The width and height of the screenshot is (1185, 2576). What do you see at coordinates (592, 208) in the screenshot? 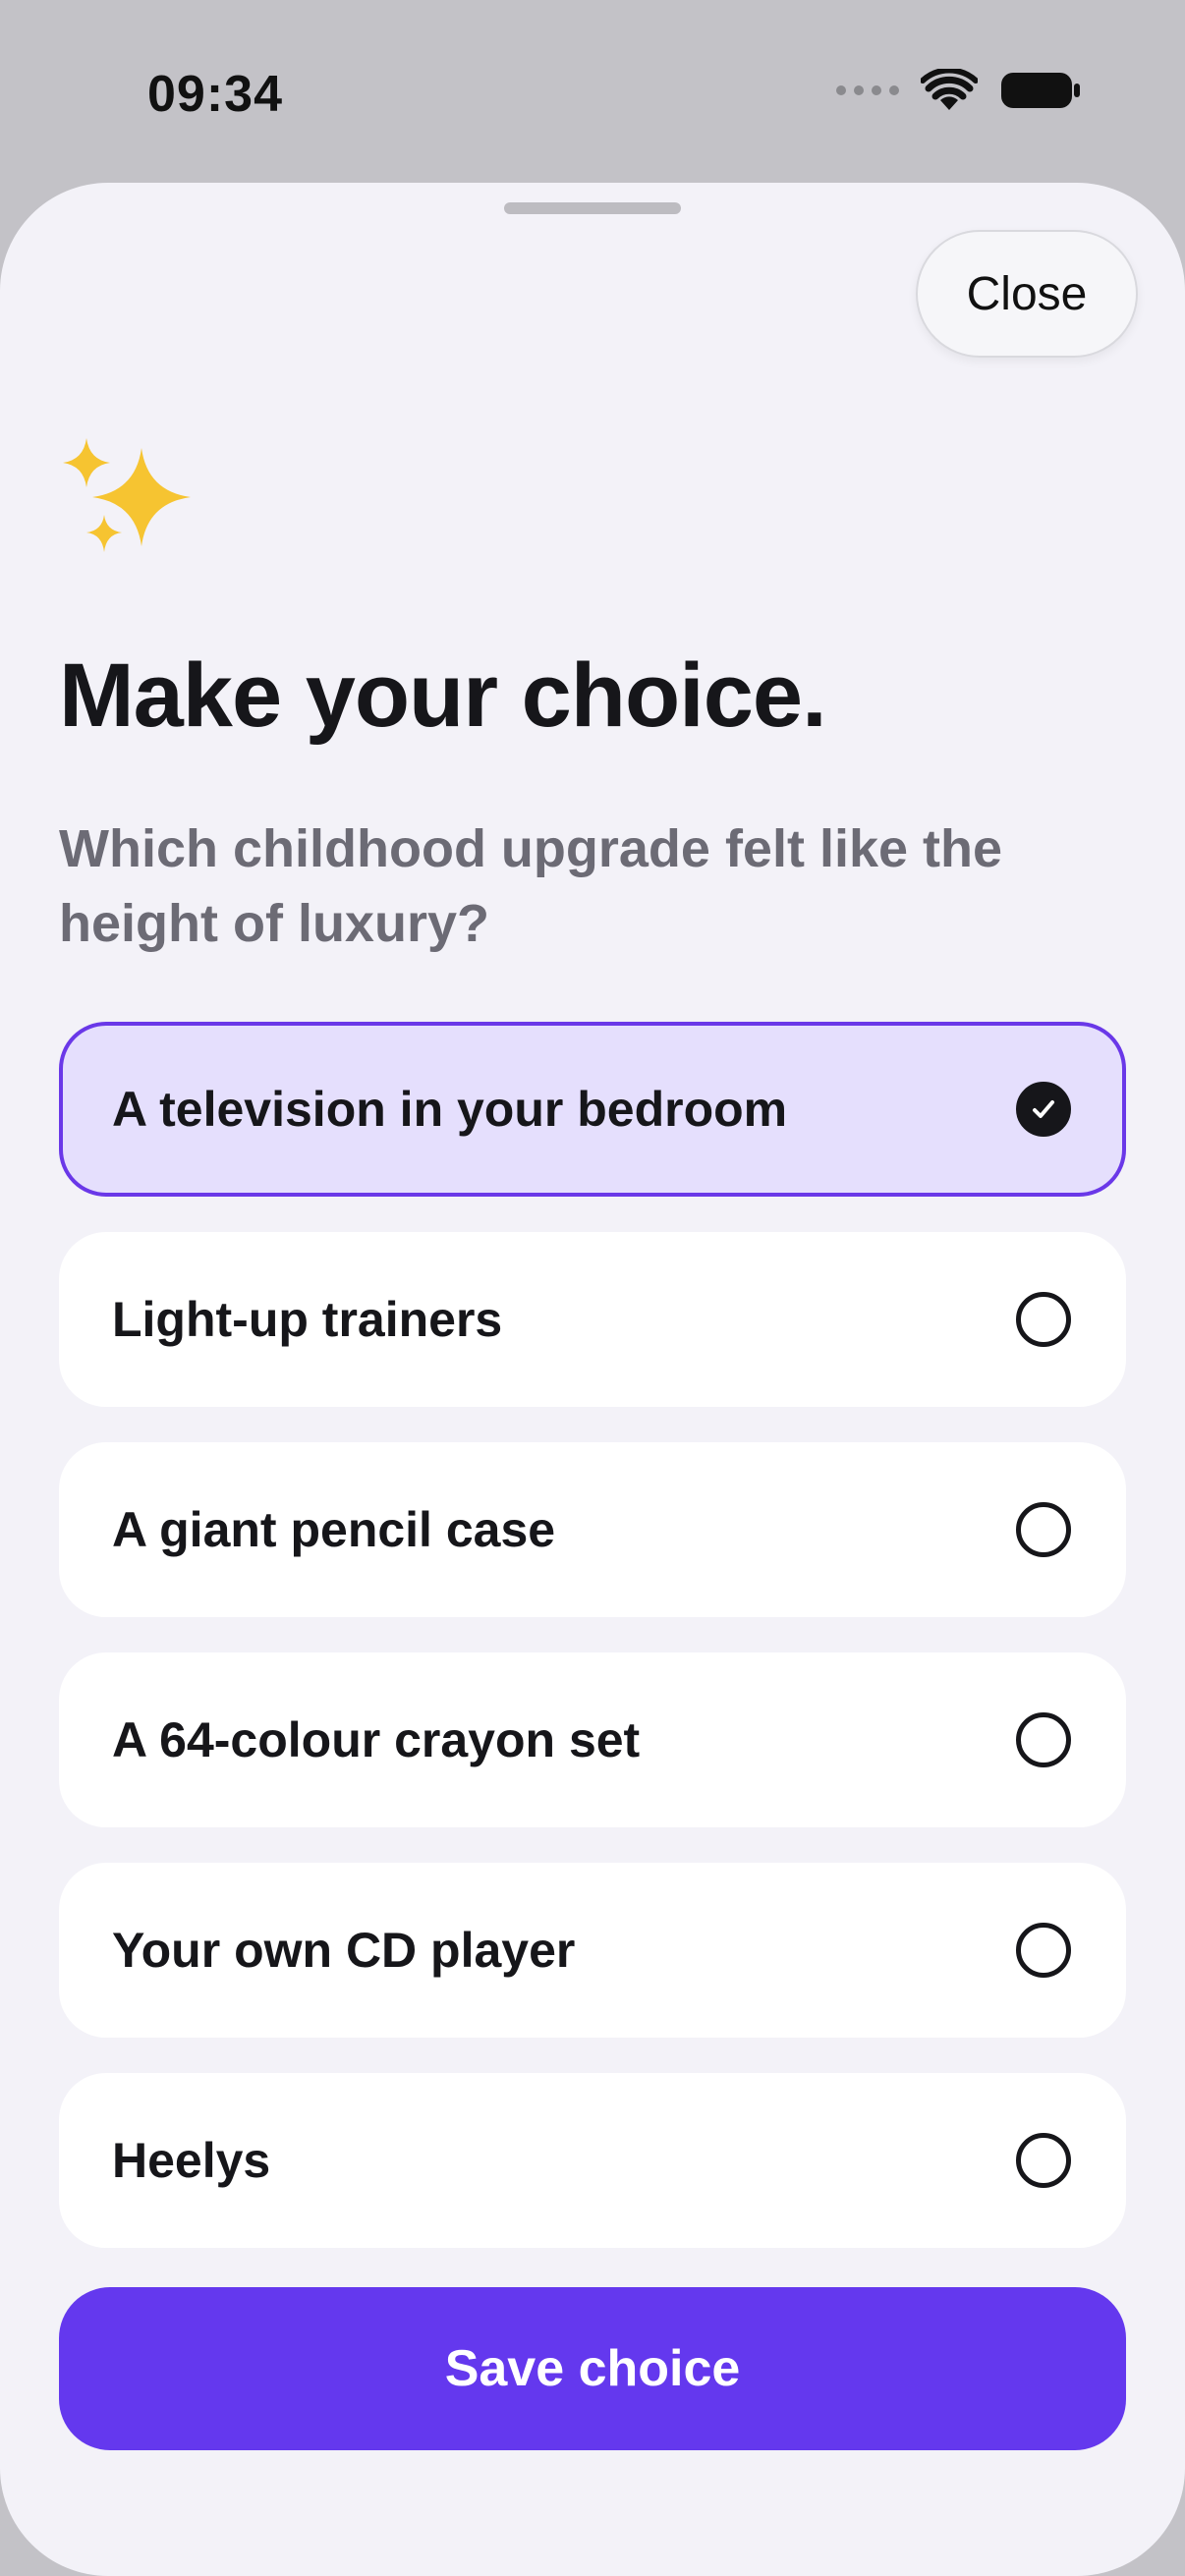
I see `sheet-grabber` at bounding box center [592, 208].